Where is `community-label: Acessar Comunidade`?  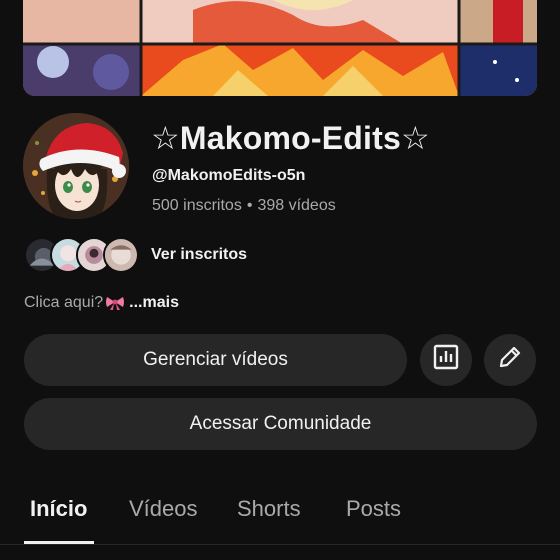 community-label: Acessar Comunidade is located at coordinates (280, 423).